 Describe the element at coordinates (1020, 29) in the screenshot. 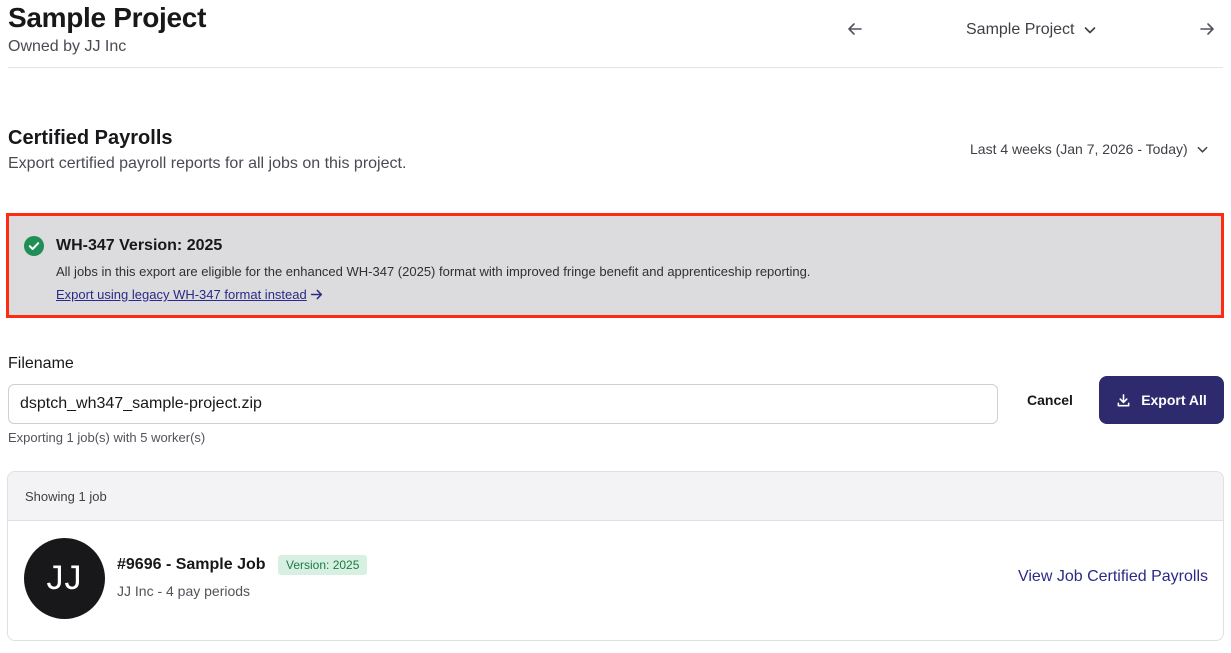

I see `project-switcher-label: Sample Project` at that location.